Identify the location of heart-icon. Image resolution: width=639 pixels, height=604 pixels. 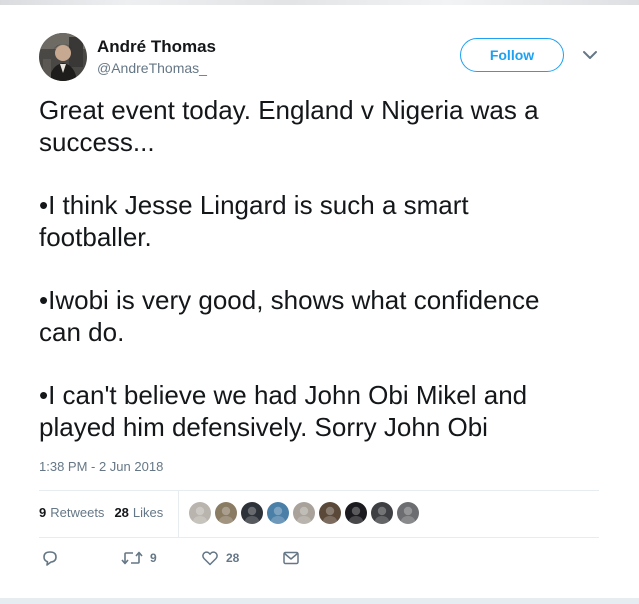
(210, 558).